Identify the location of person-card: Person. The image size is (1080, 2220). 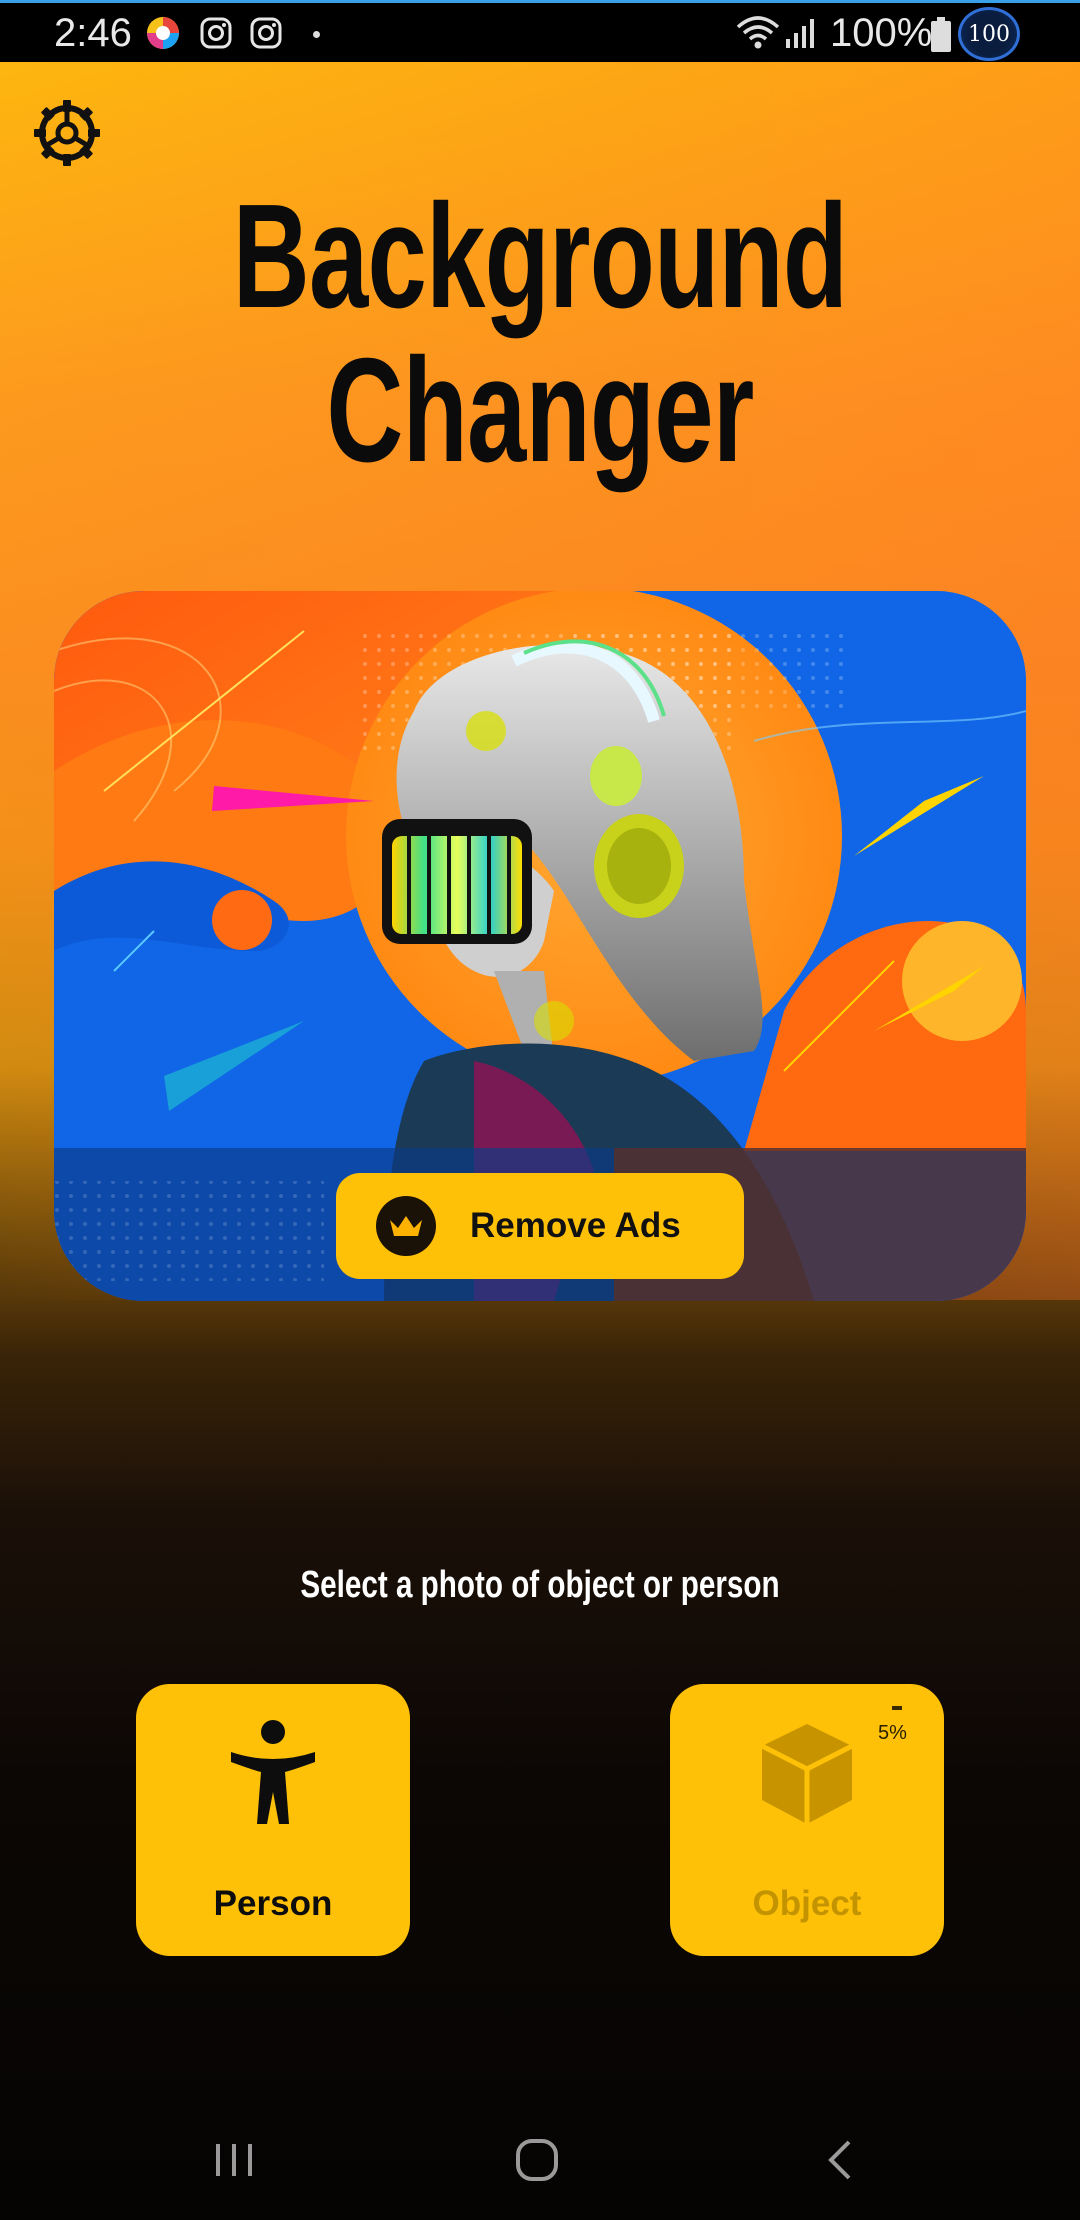
(273, 1820).